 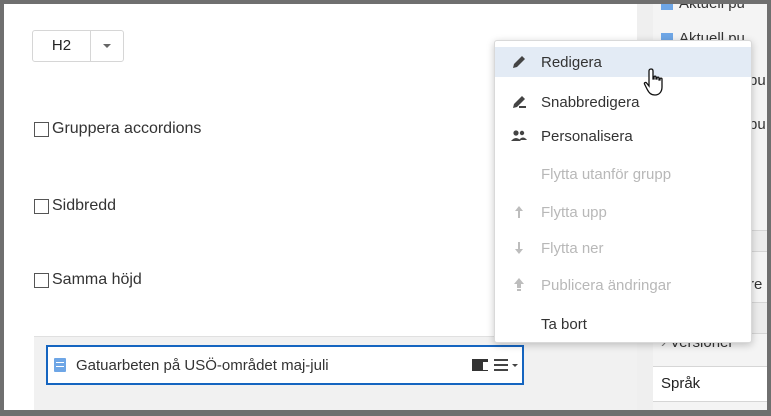 I want to click on menu-item-label: Personalisera, so click(x=587, y=136).